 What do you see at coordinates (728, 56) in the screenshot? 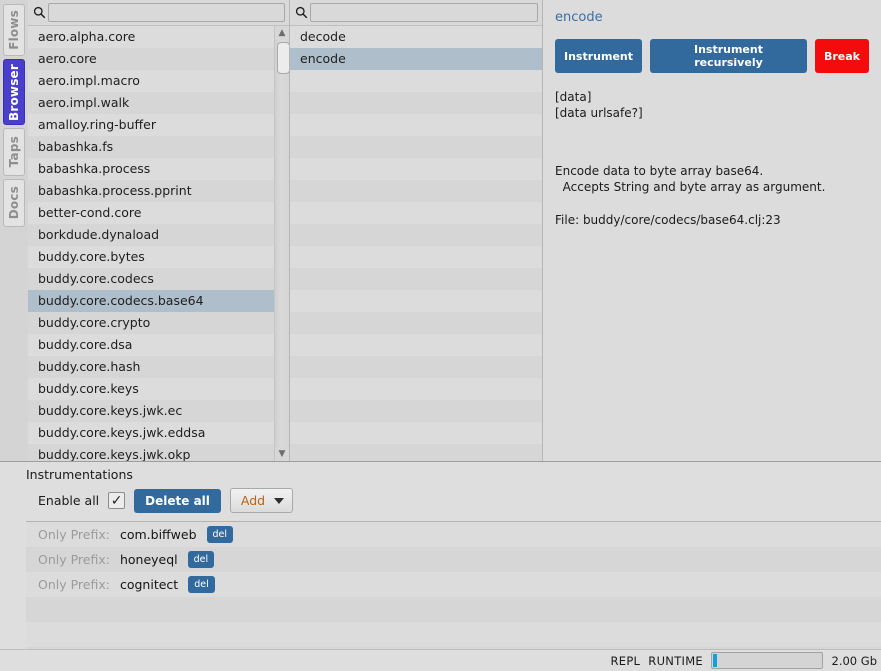
I see `instrument-recursively-button: Instrument recursively` at bounding box center [728, 56].